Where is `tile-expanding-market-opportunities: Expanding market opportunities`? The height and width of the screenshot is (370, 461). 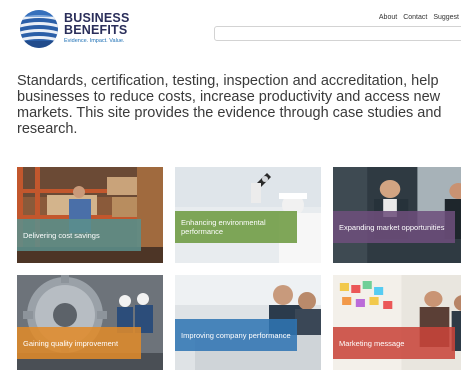
tile-expanding-market-opportunities: Expanding market opportunities is located at coordinates (397, 215).